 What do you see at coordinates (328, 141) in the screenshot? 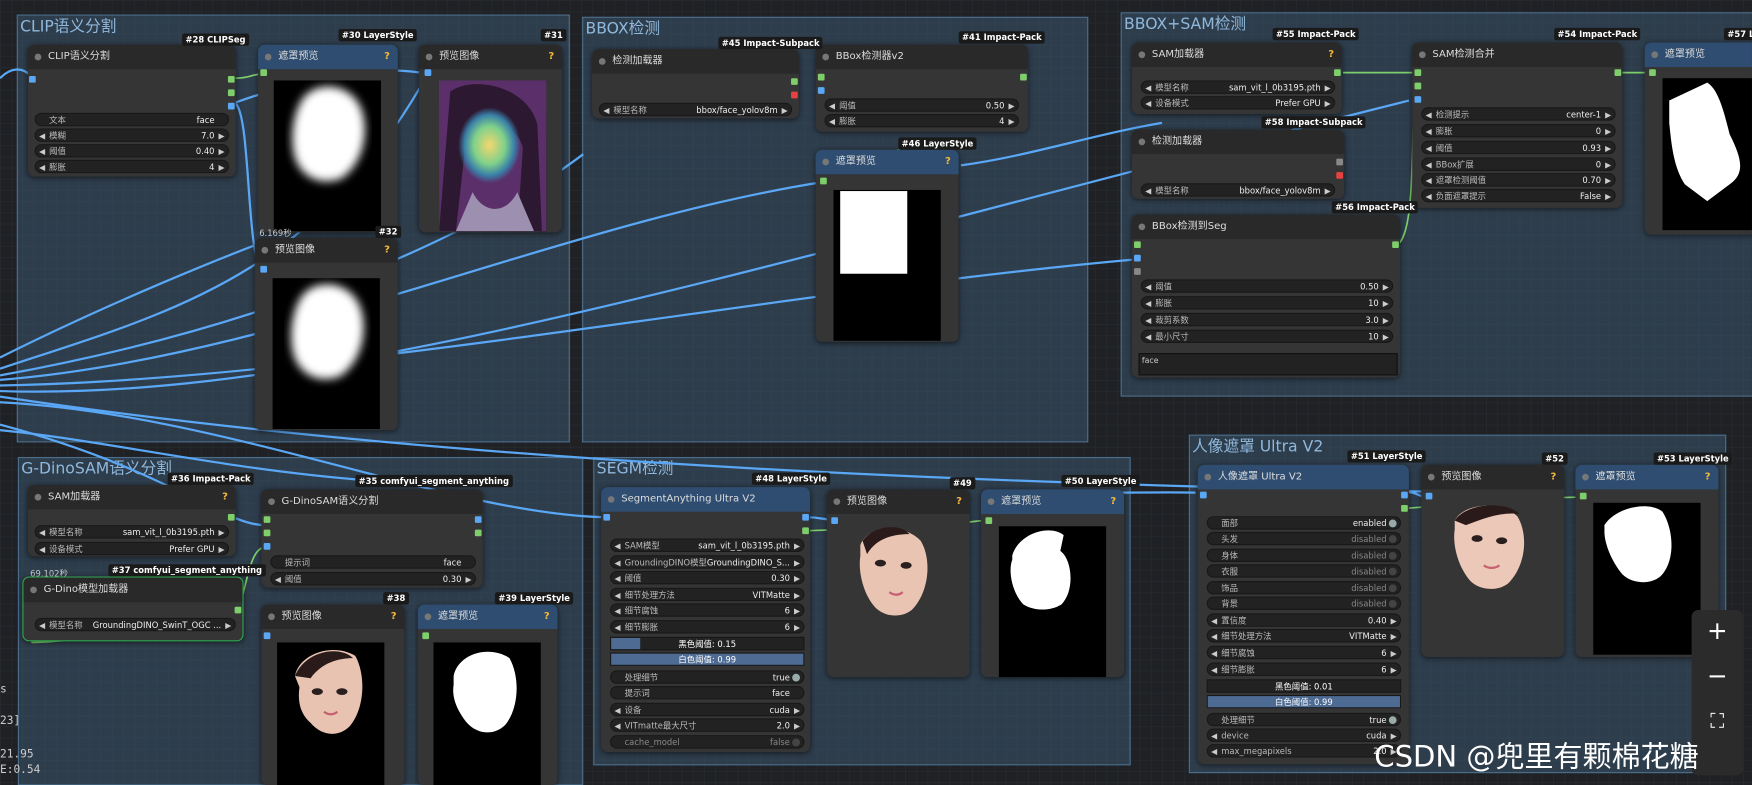
I see `node-mask-preview-30: 遮罩预览? 6.169秒` at bounding box center [328, 141].